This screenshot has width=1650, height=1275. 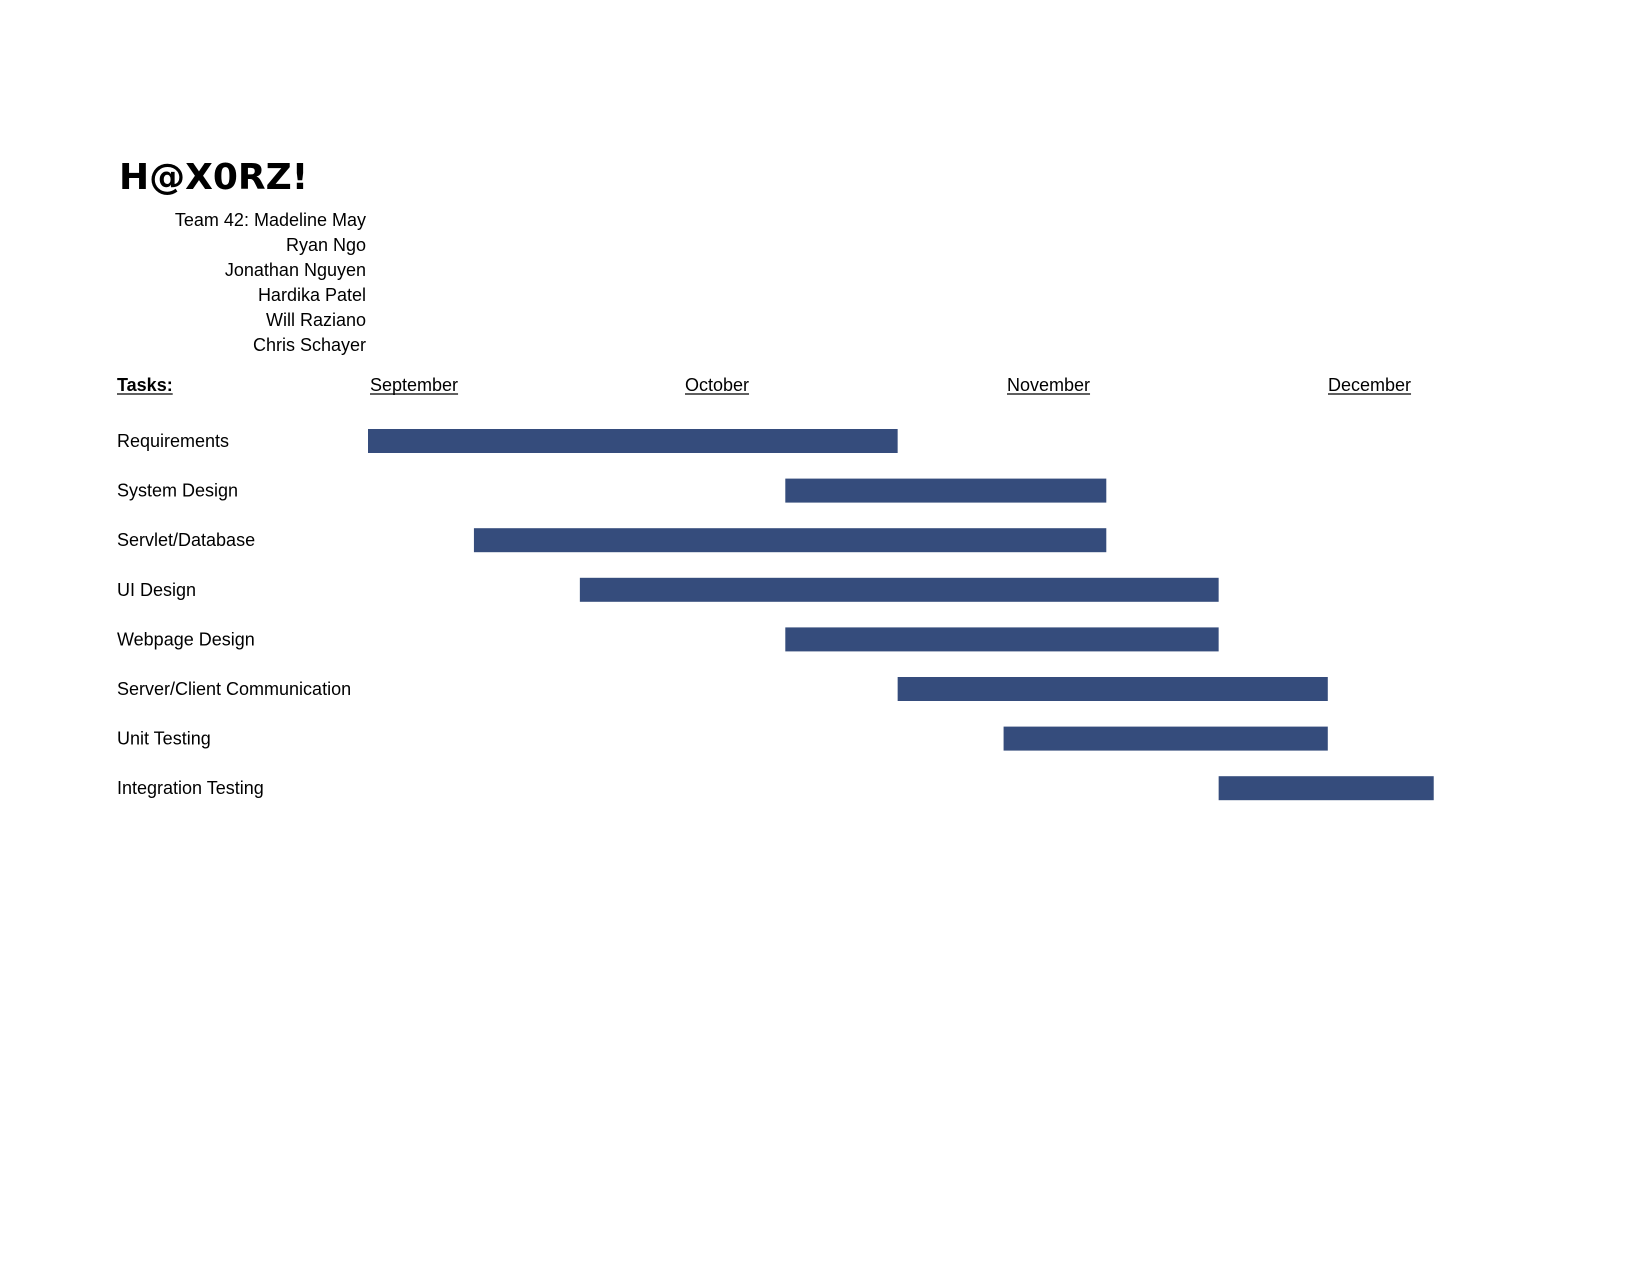 What do you see at coordinates (145, 385) in the screenshot?
I see `tasks-header: Tasks:` at bounding box center [145, 385].